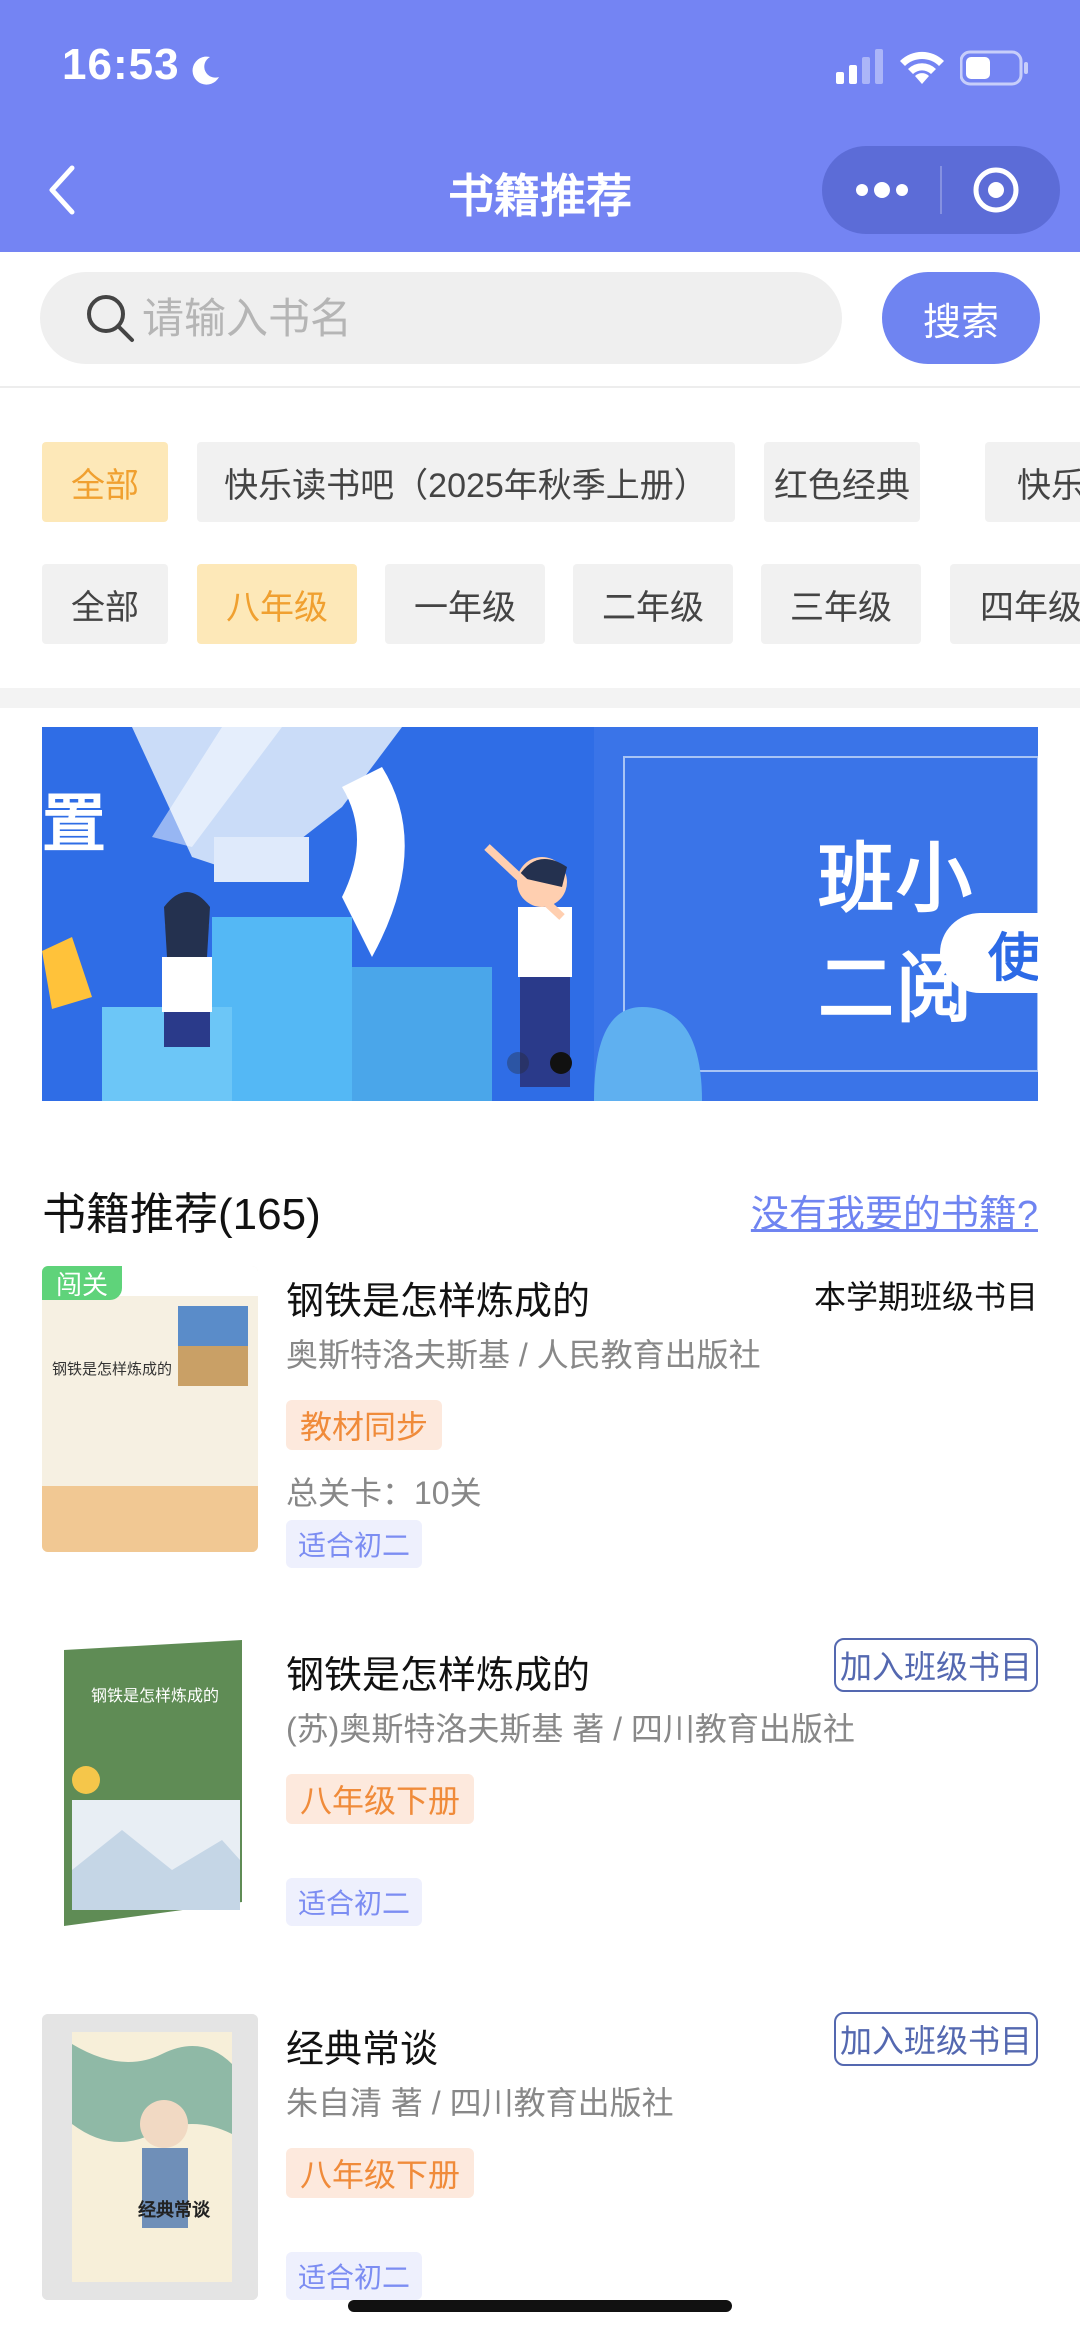 Image resolution: width=1080 pixels, height=2337 pixels. I want to click on book-title: 经典常谈, so click(362, 2050).